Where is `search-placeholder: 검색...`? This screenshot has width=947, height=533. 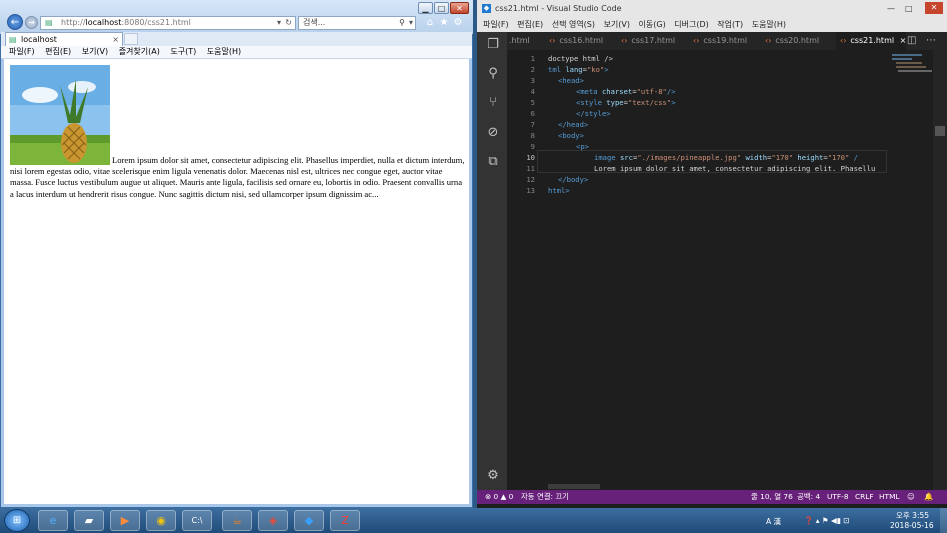 search-placeholder: 검색... is located at coordinates (314, 22).